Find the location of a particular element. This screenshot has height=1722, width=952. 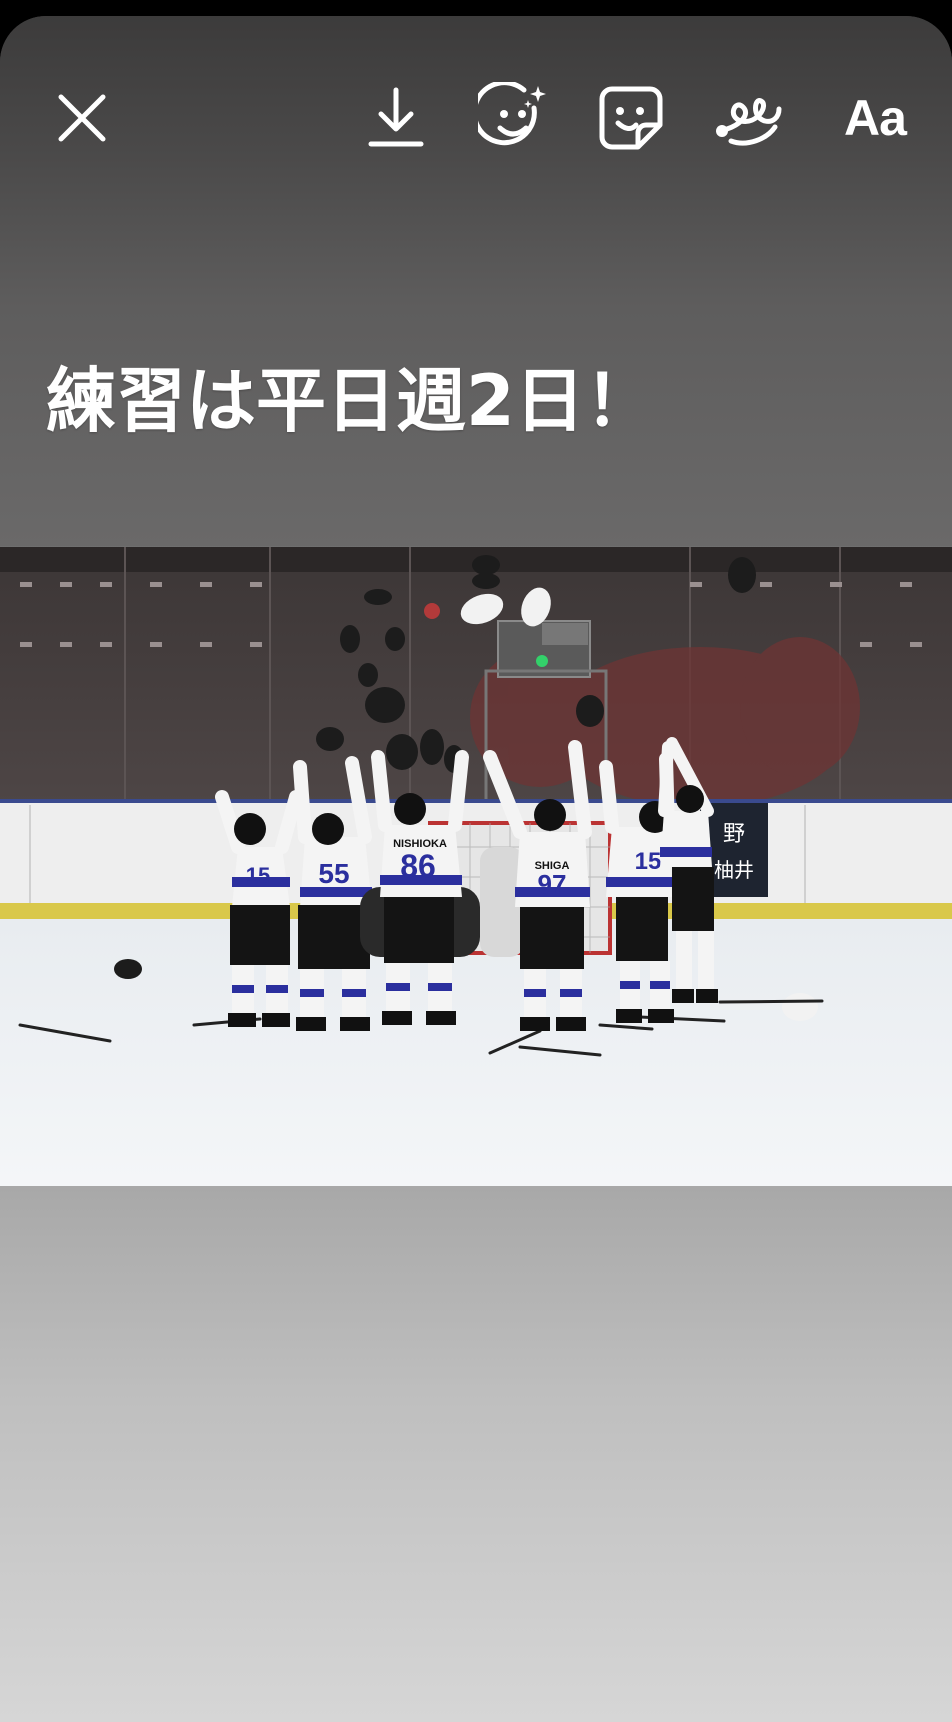

text-tool-label: Aa is located at coordinates (875, 118).